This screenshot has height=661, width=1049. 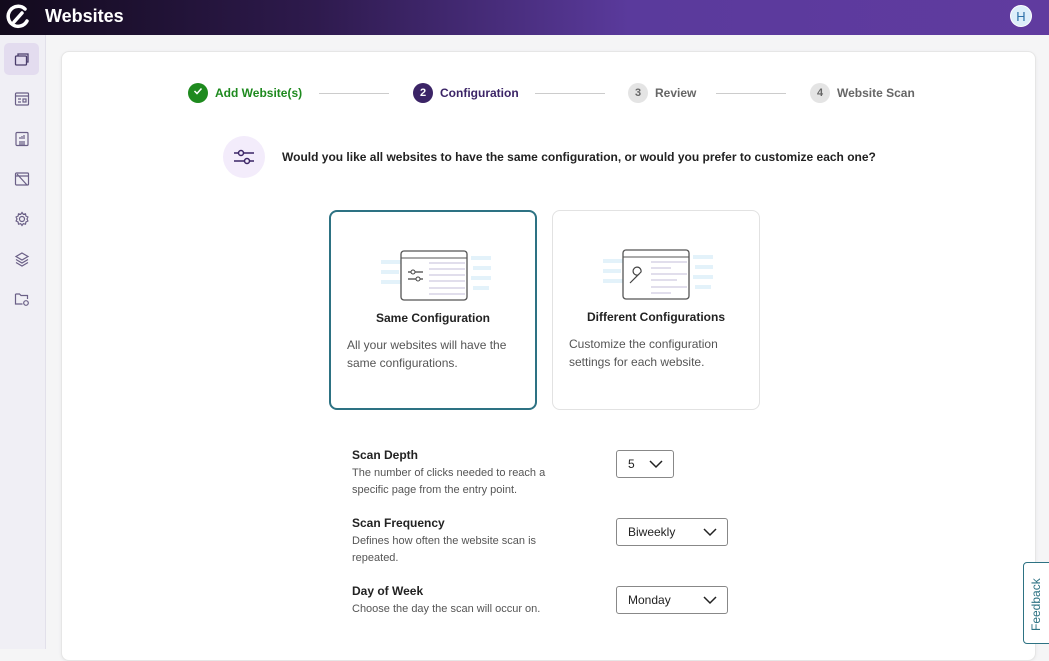 What do you see at coordinates (820, 93) in the screenshot?
I see `step-number: 4` at bounding box center [820, 93].